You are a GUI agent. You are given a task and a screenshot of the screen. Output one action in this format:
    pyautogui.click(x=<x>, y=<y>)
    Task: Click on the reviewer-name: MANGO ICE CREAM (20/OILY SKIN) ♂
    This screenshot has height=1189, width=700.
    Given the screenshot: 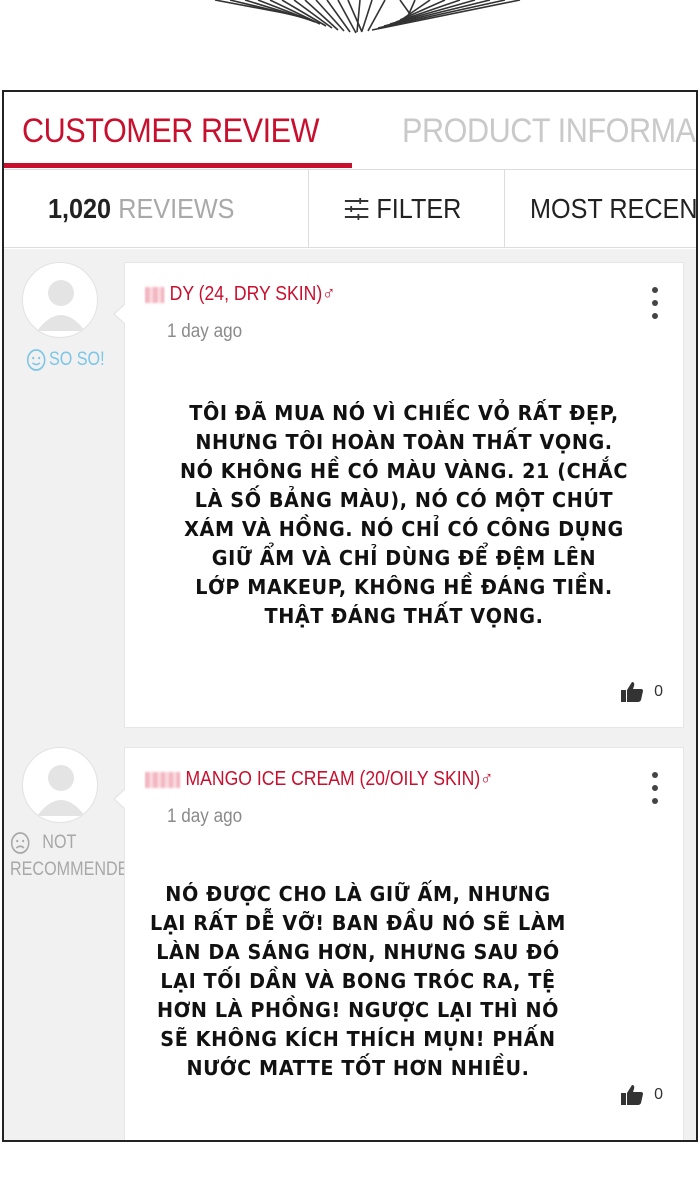 What is the action you would take?
    pyautogui.click(x=319, y=779)
    